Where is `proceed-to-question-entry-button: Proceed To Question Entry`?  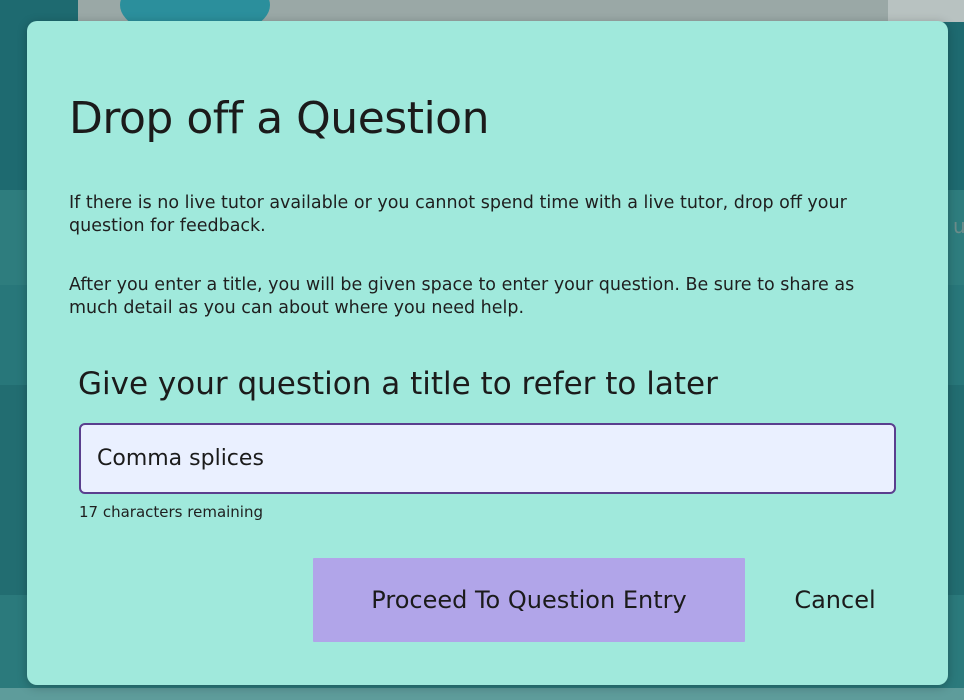 proceed-to-question-entry-button: Proceed To Question Entry is located at coordinates (529, 600).